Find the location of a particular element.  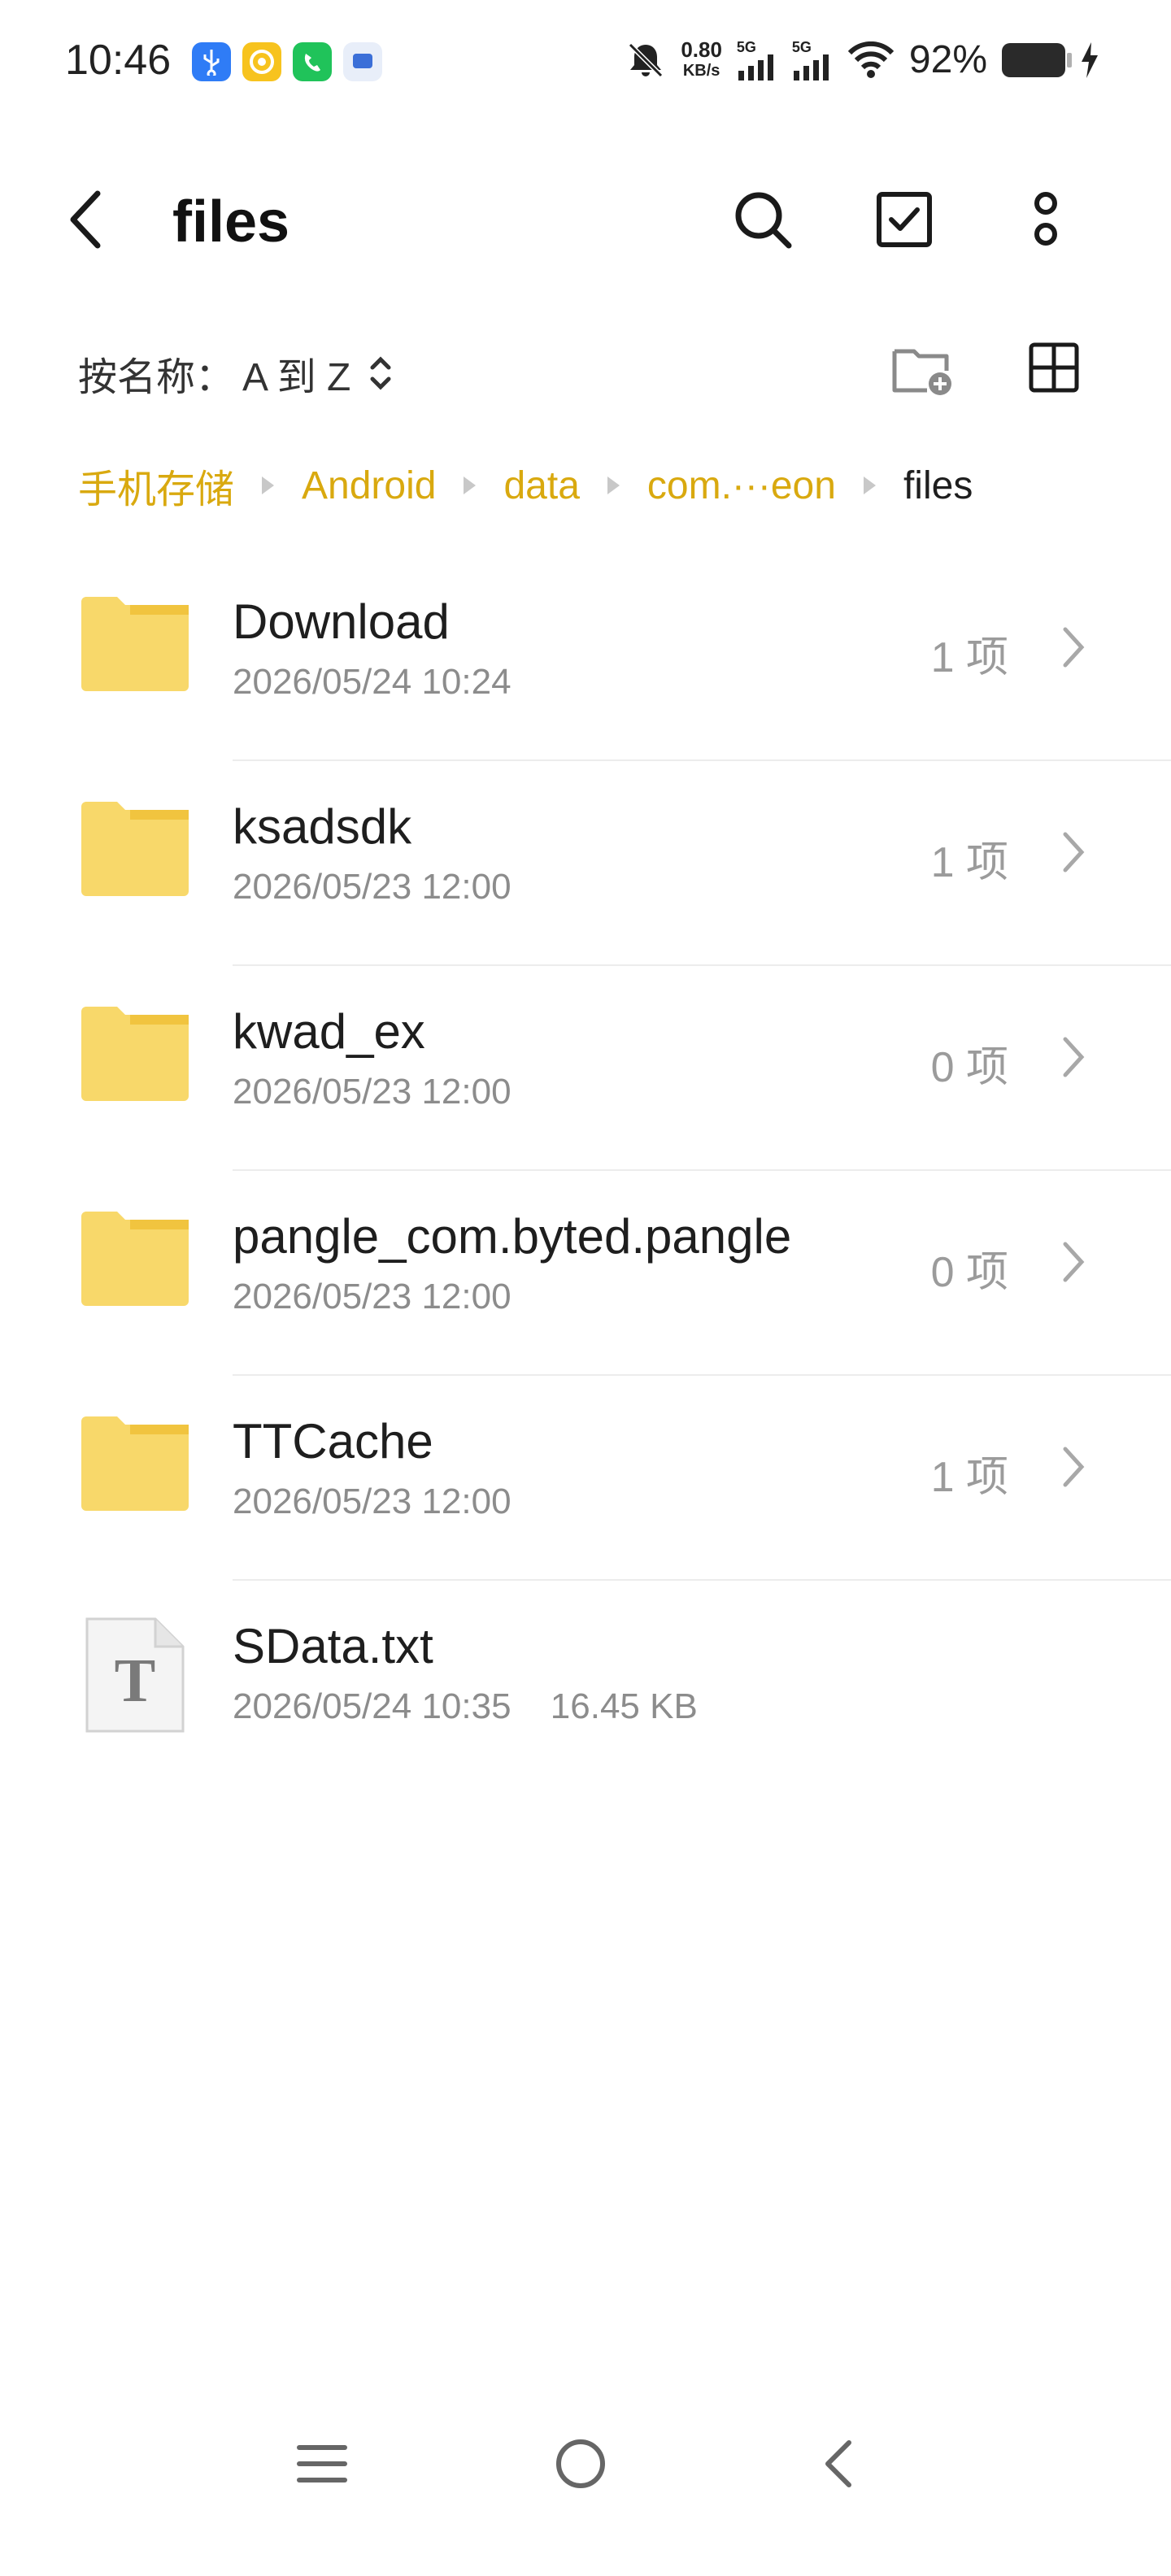

status-icons-right: 0.80 KB/s 5G 5G 92% is located at coordinates (862, 60).